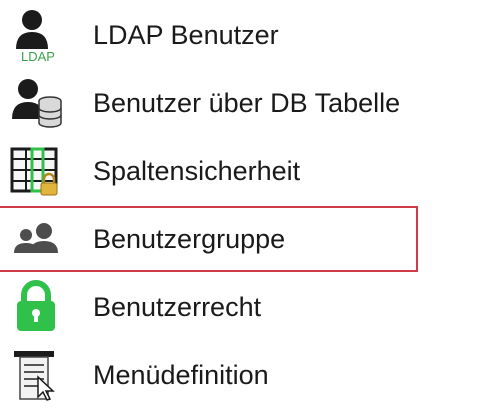 The image size is (487, 408). I want to click on menu-item-label: Spaltensicherheit, so click(197, 170).